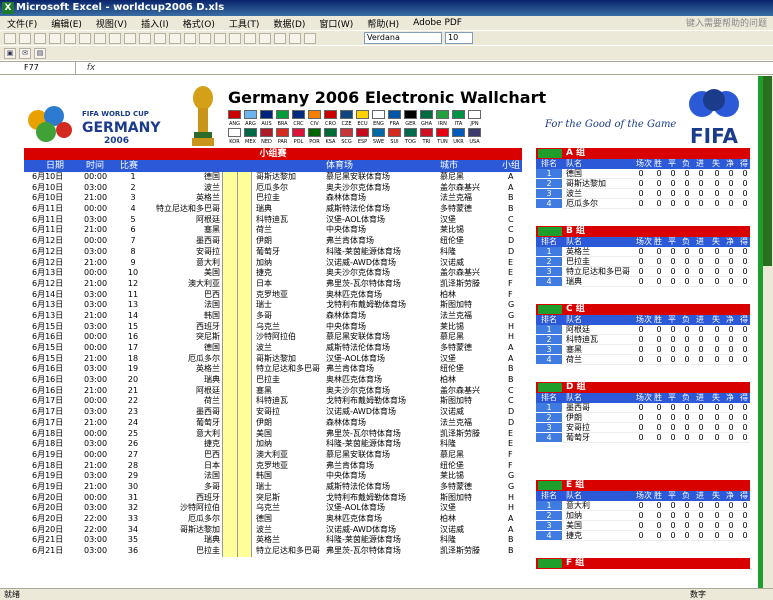  What do you see at coordinates (91, 68) in the screenshot?
I see `insert-function-icon: fx` at bounding box center [91, 68].